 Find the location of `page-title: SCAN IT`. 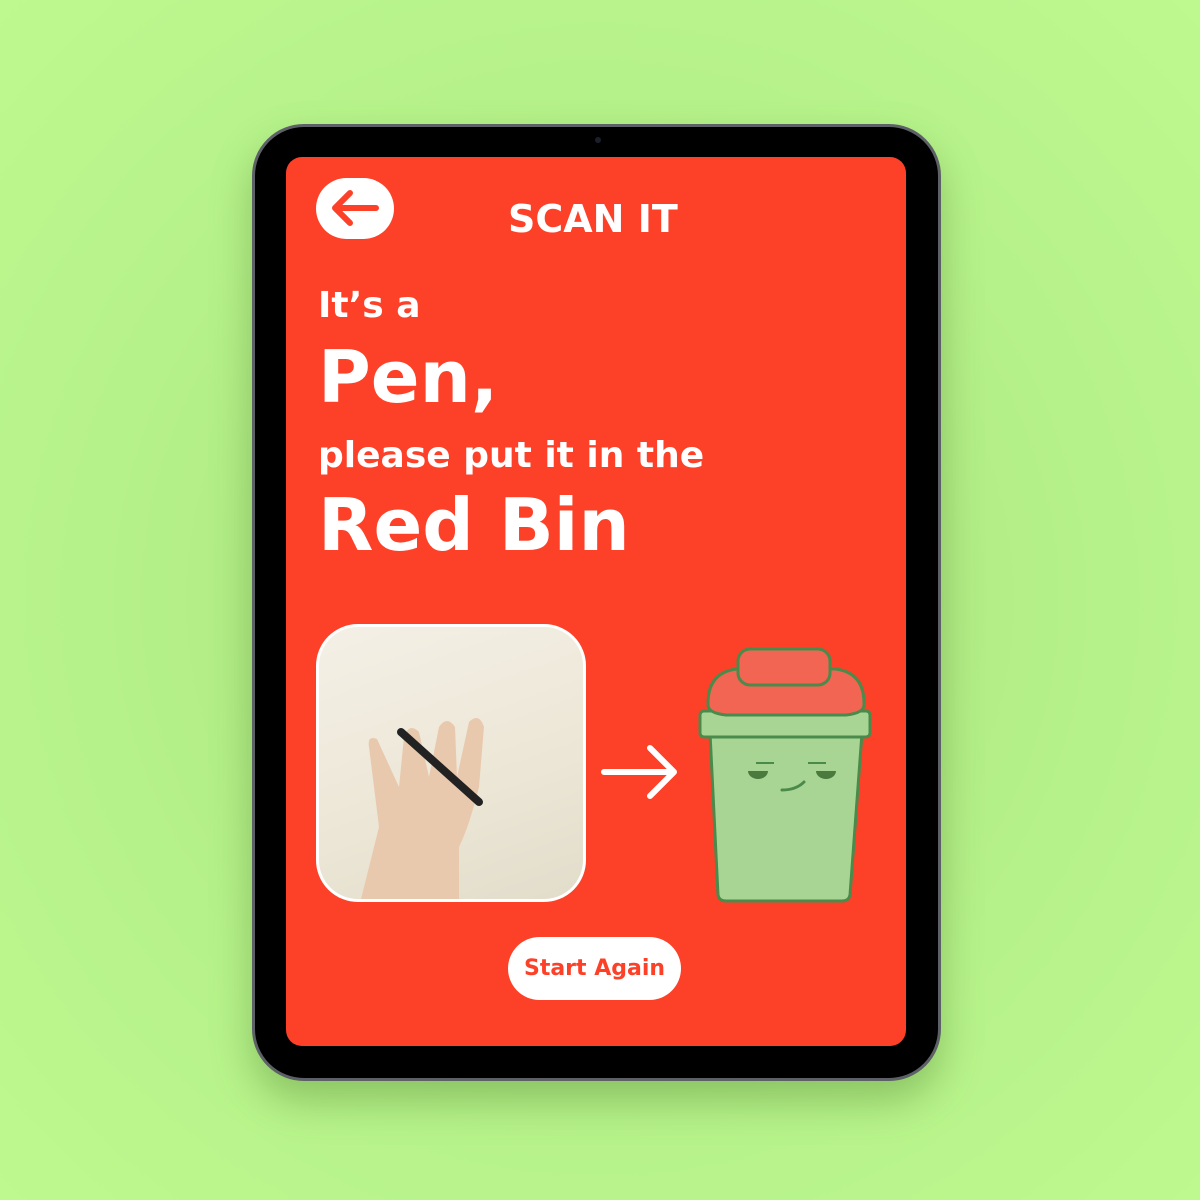

page-title: SCAN IT is located at coordinates (593, 219).